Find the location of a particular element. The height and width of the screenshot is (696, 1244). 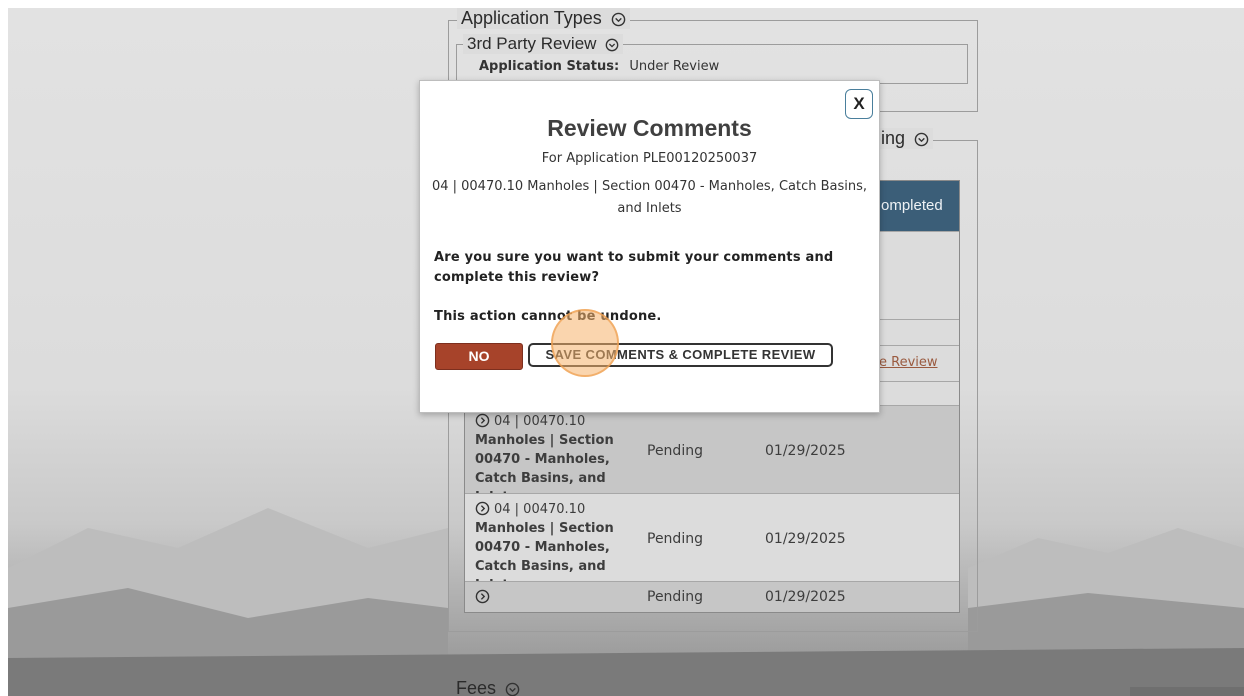

application-types-title: Application Types is located at coordinates (531, 18).